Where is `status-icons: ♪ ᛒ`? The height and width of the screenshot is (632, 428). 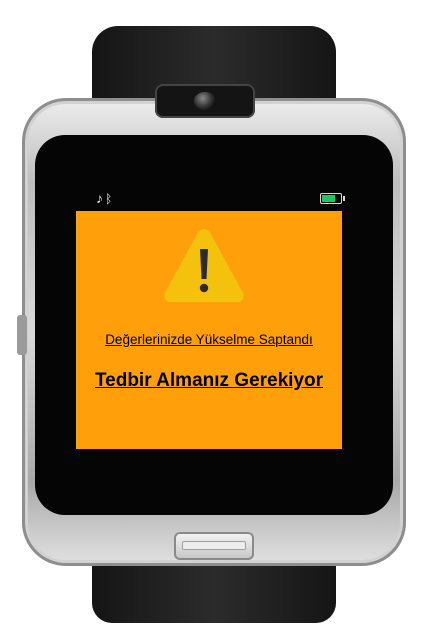 status-icons: ♪ ᛒ is located at coordinates (104, 198).